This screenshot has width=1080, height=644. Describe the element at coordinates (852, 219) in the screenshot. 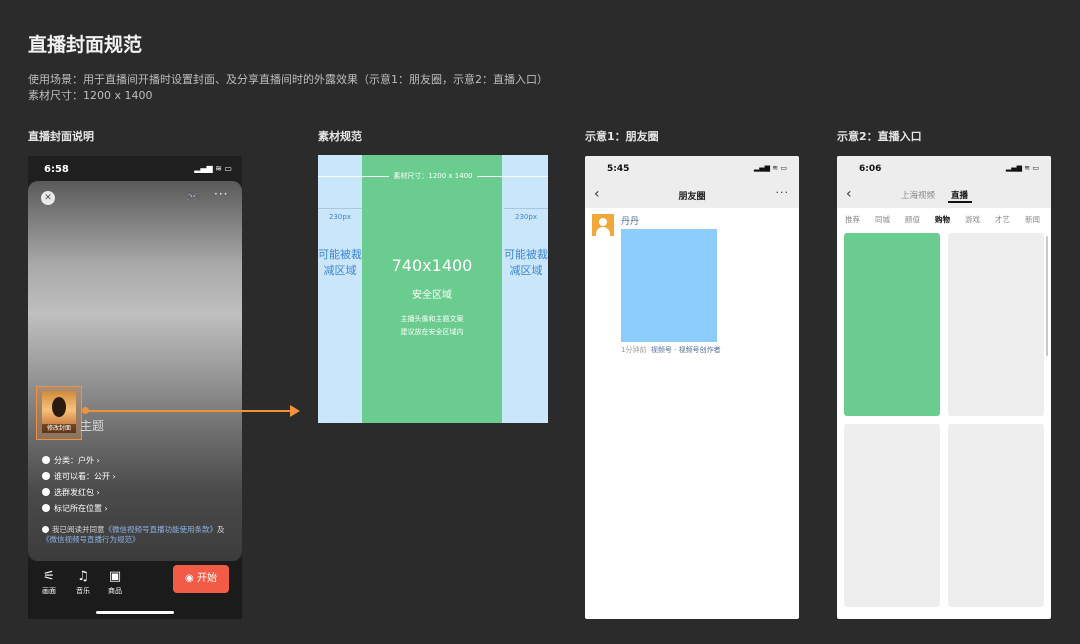

I see `channel-recommended: 推荐` at that location.